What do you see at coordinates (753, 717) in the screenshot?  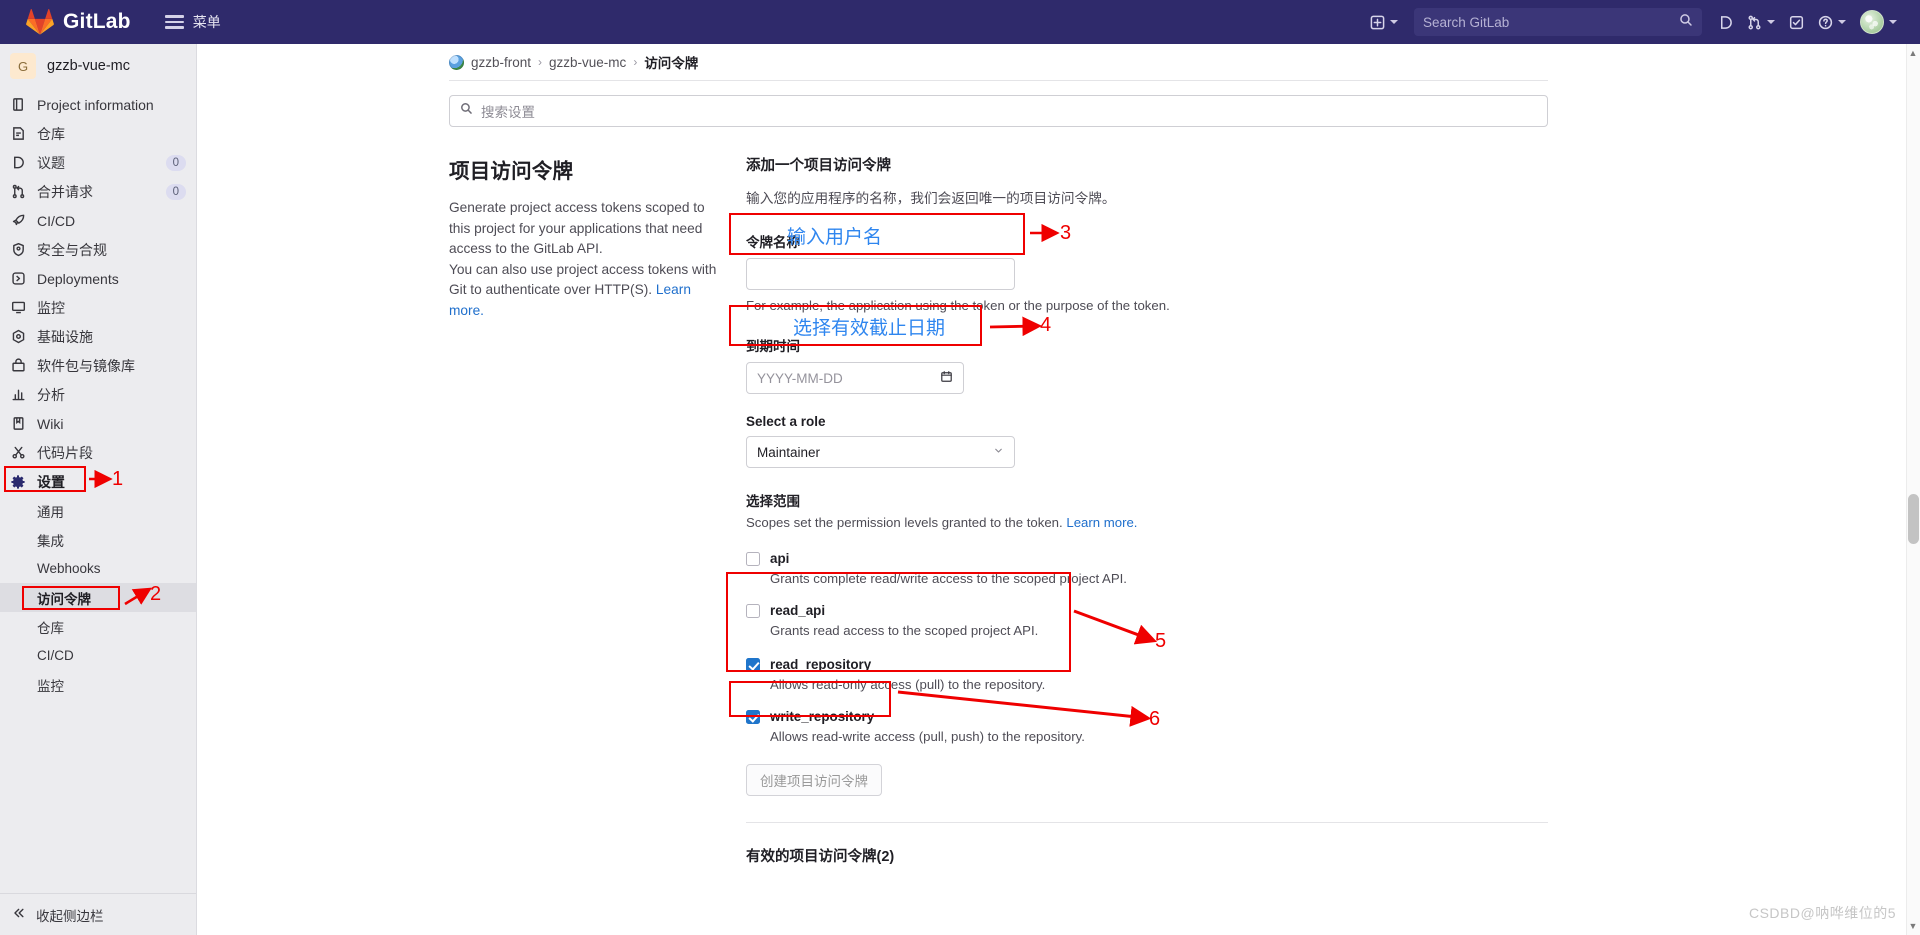 I see `scope-checkbox-write-repository` at bounding box center [753, 717].